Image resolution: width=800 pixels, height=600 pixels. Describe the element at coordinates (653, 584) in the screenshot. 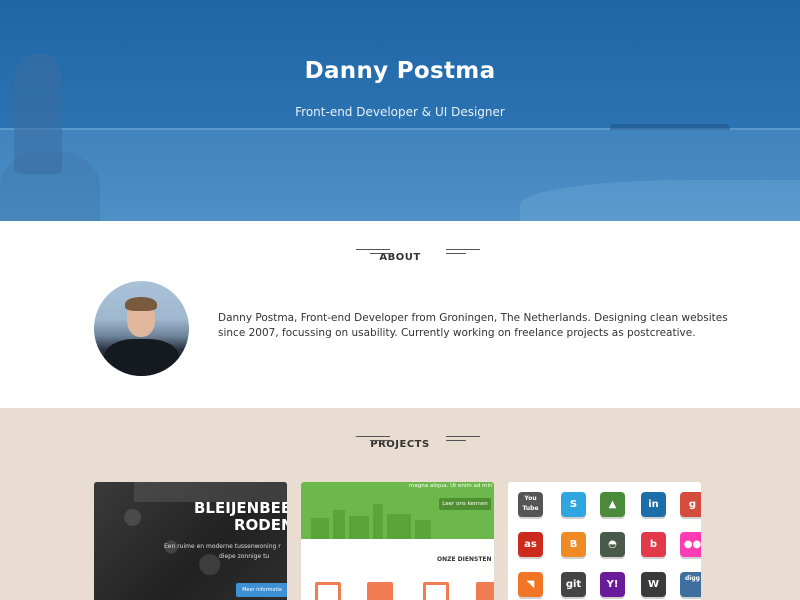

I see `wordpress-icon: W` at that location.